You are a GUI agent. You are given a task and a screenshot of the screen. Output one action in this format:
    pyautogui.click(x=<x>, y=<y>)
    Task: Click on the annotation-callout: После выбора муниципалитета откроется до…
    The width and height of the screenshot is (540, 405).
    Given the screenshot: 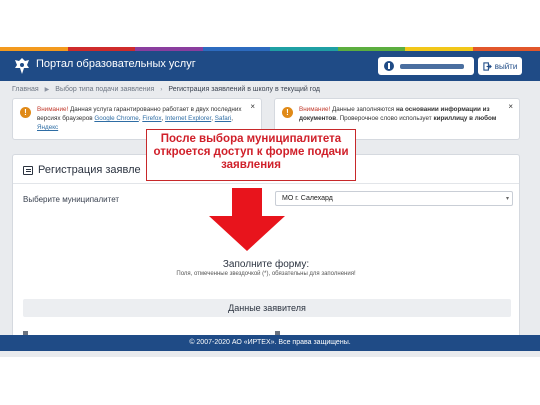 What is the action you would take?
    pyautogui.click(x=251, y=155)
    